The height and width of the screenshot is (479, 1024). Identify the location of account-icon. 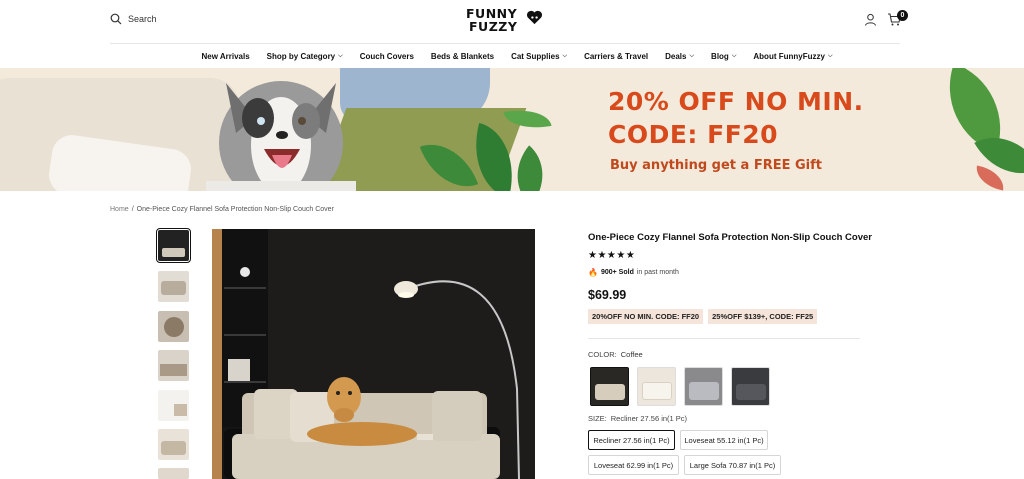
(870, 19).